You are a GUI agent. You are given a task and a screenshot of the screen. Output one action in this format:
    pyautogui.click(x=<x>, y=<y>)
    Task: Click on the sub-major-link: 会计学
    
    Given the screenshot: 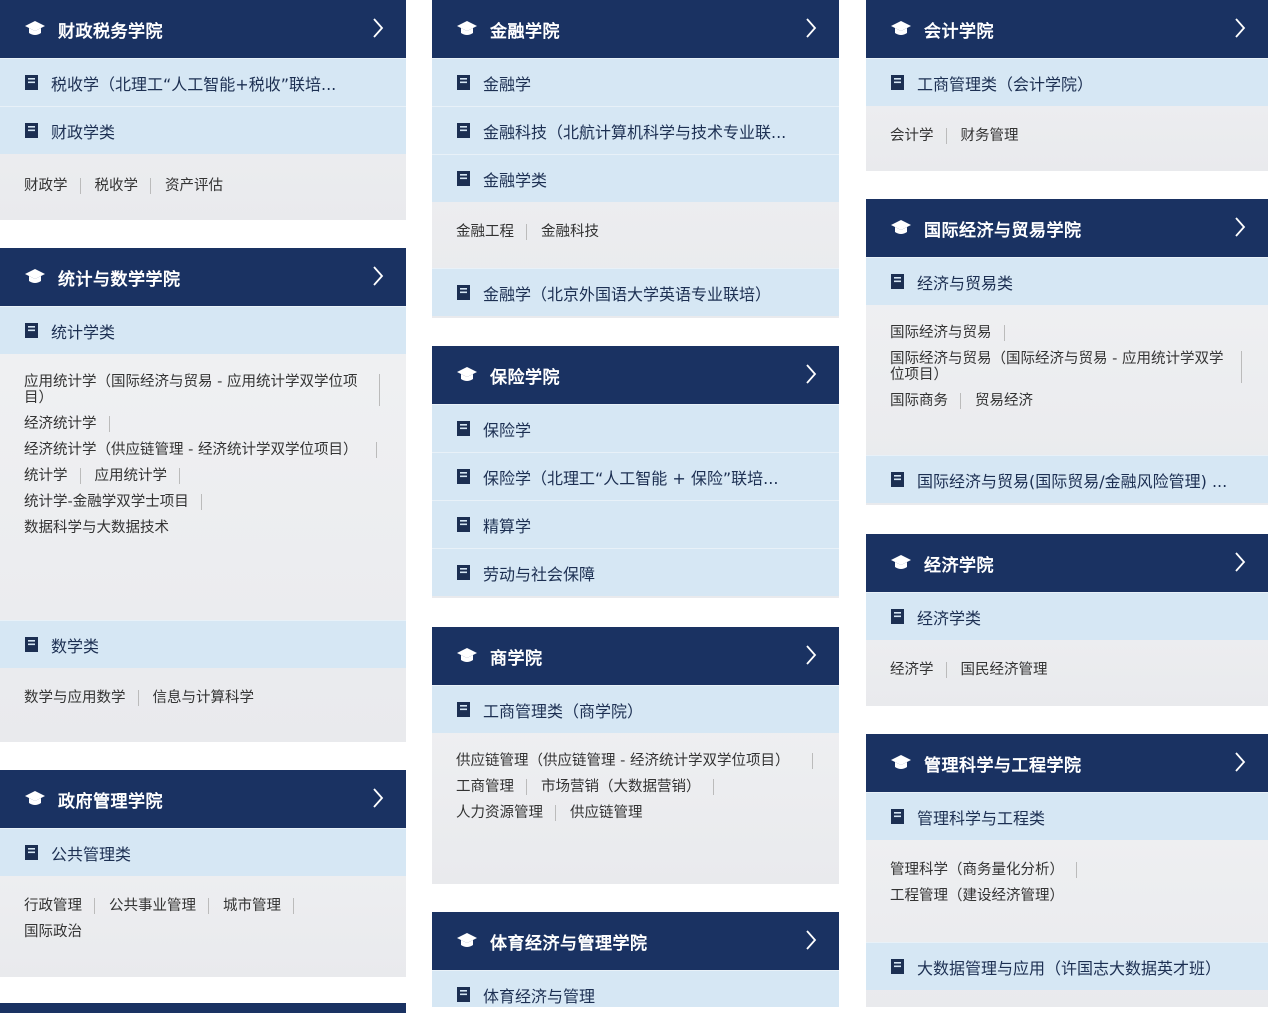 What is the action you would take?
    pyautogui.click(x=918, y=136)
    